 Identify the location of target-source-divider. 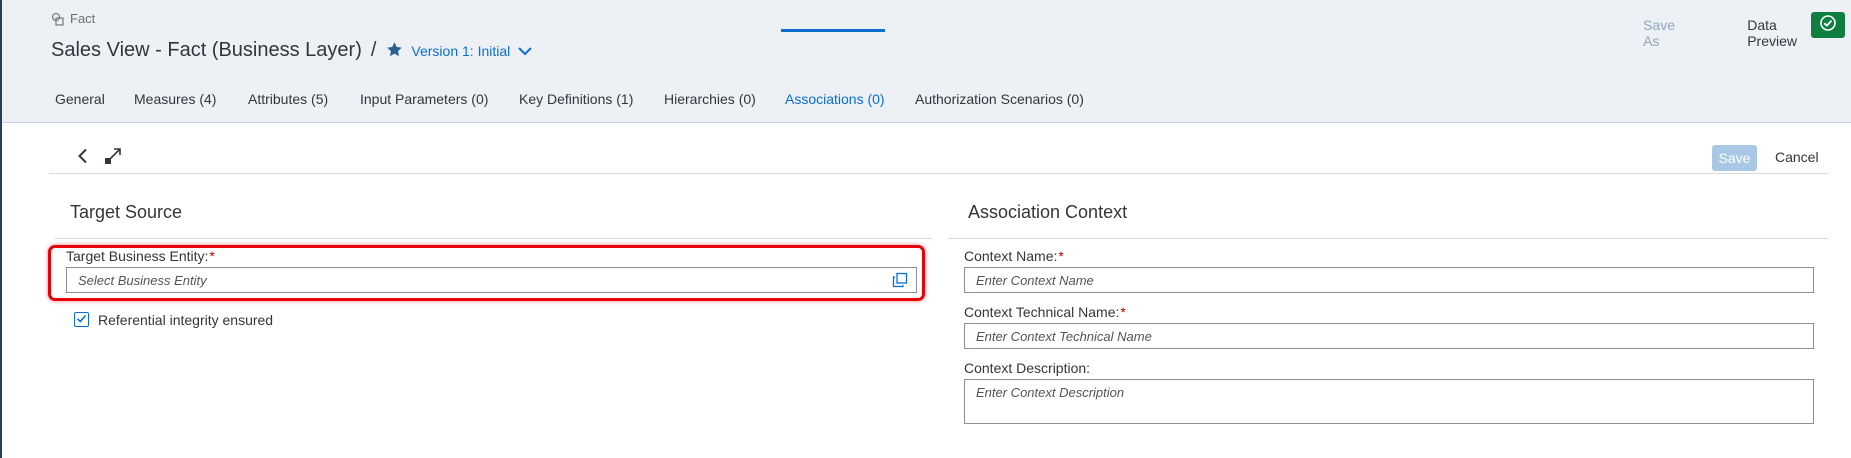
(493, 238).